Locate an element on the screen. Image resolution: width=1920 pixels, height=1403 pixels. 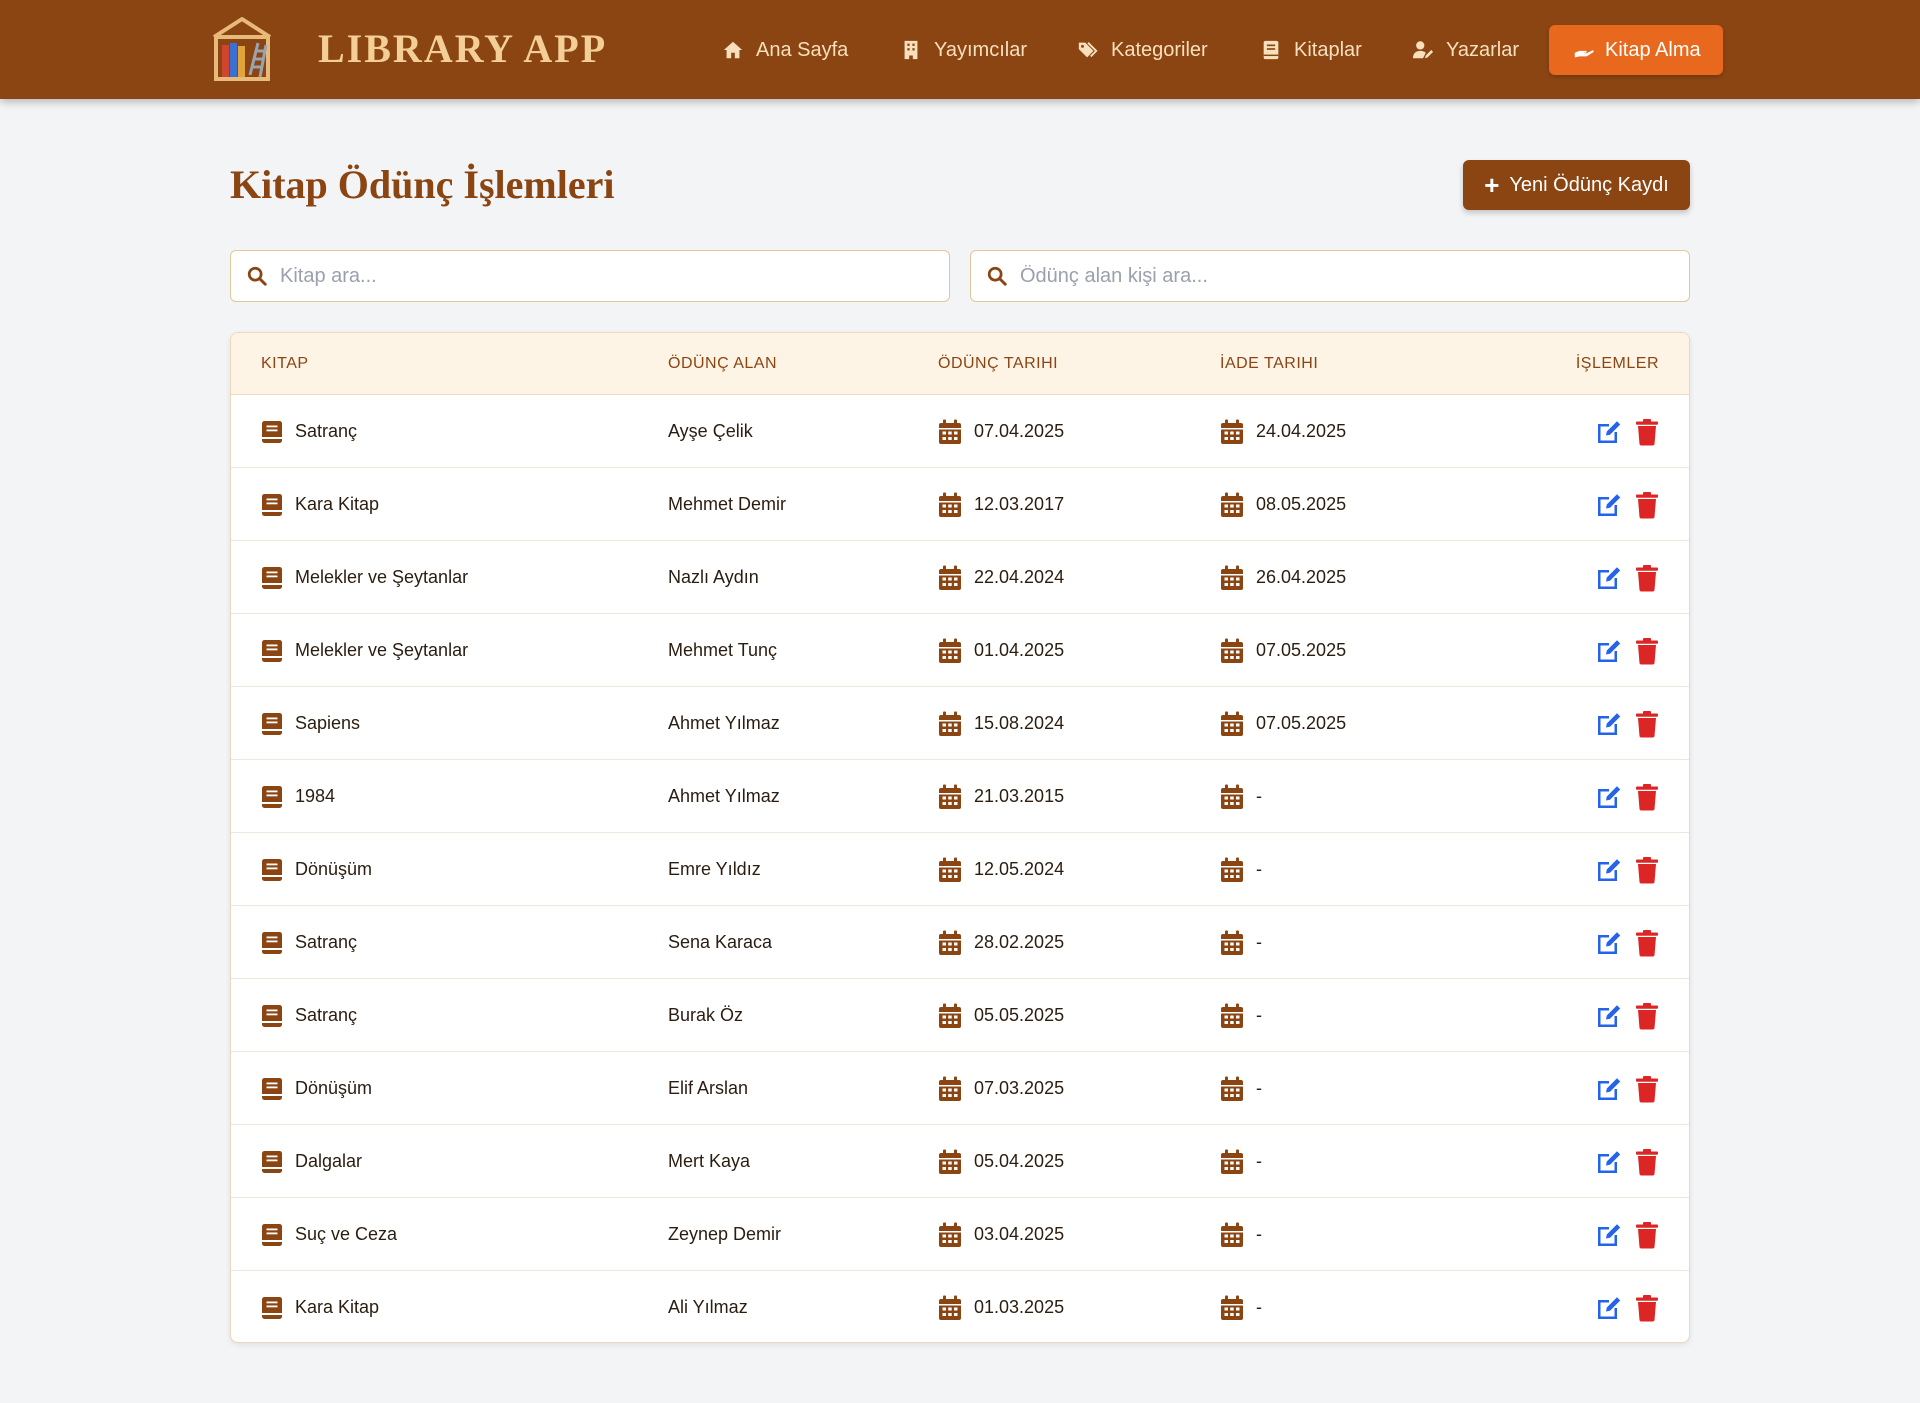
borrow-date: 07.04.2025 is located at coordinates (1019, 431).